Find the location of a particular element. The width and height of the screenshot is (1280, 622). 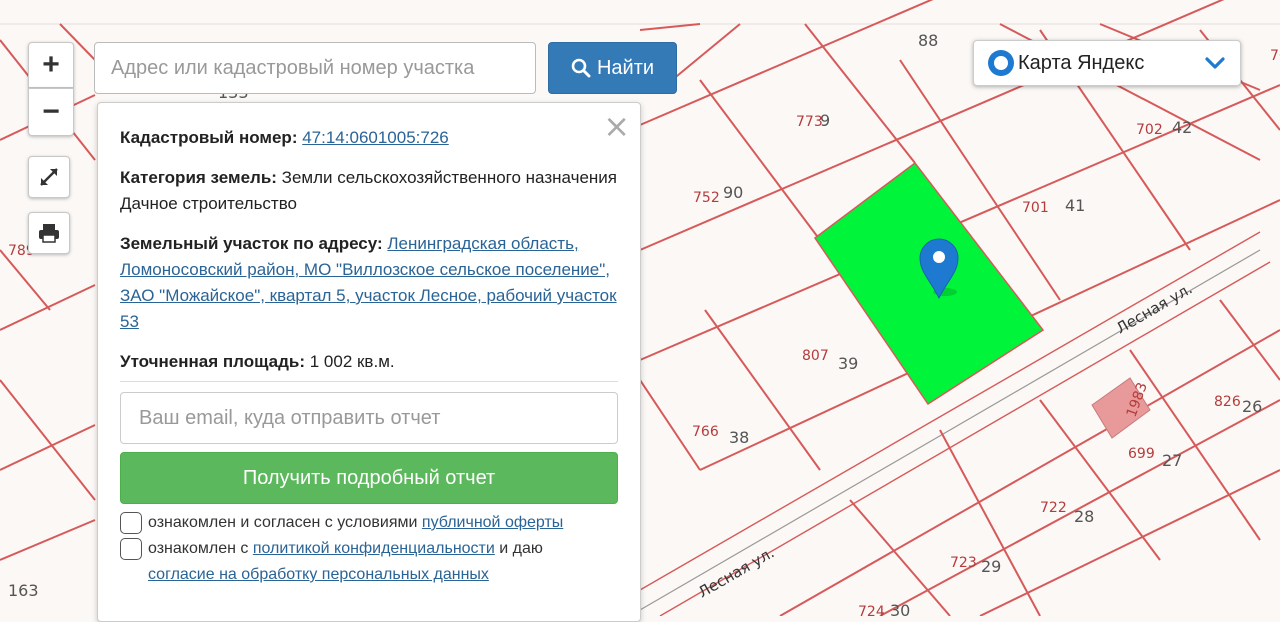

cadastral-row: Кадастровый номер: 47:14:0601005:726 is located at coordinates (369, 138).